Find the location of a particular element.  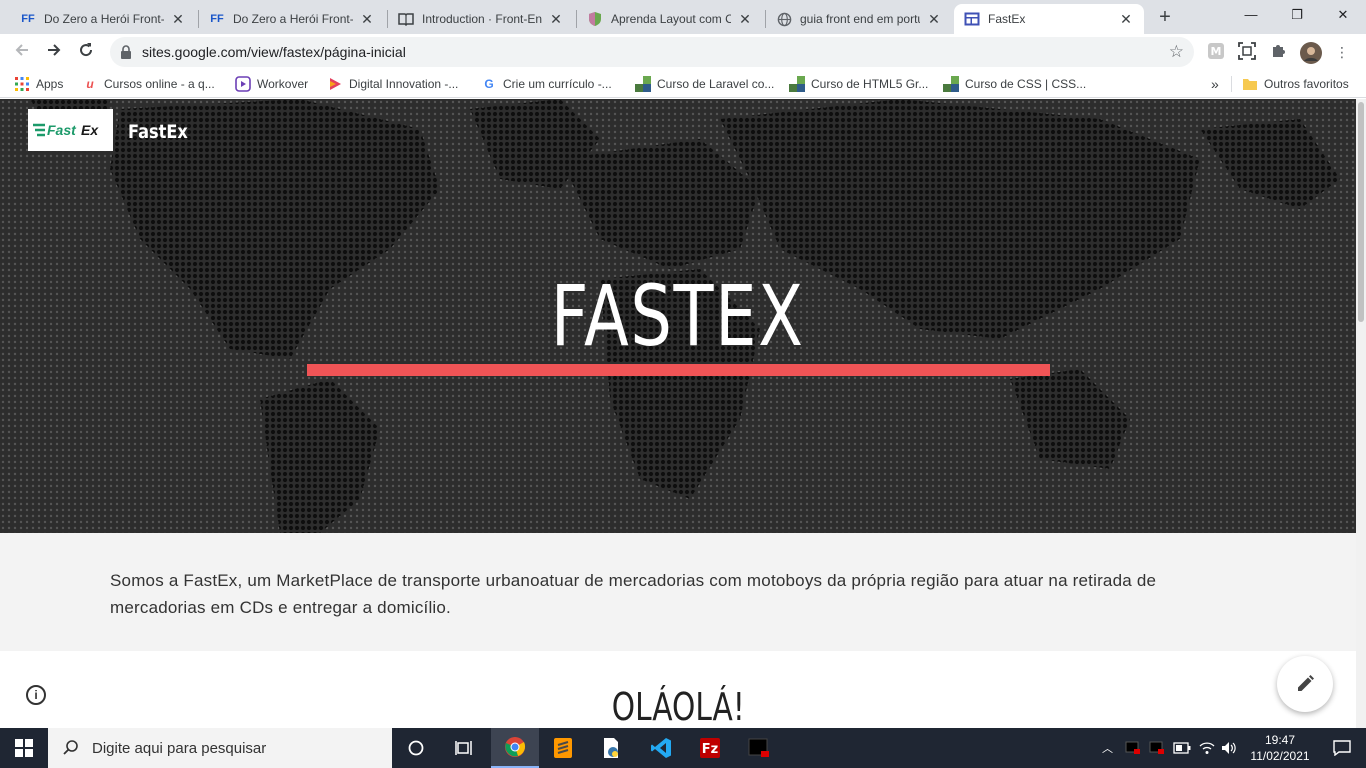

back-button is located at coordinates (22, 52).